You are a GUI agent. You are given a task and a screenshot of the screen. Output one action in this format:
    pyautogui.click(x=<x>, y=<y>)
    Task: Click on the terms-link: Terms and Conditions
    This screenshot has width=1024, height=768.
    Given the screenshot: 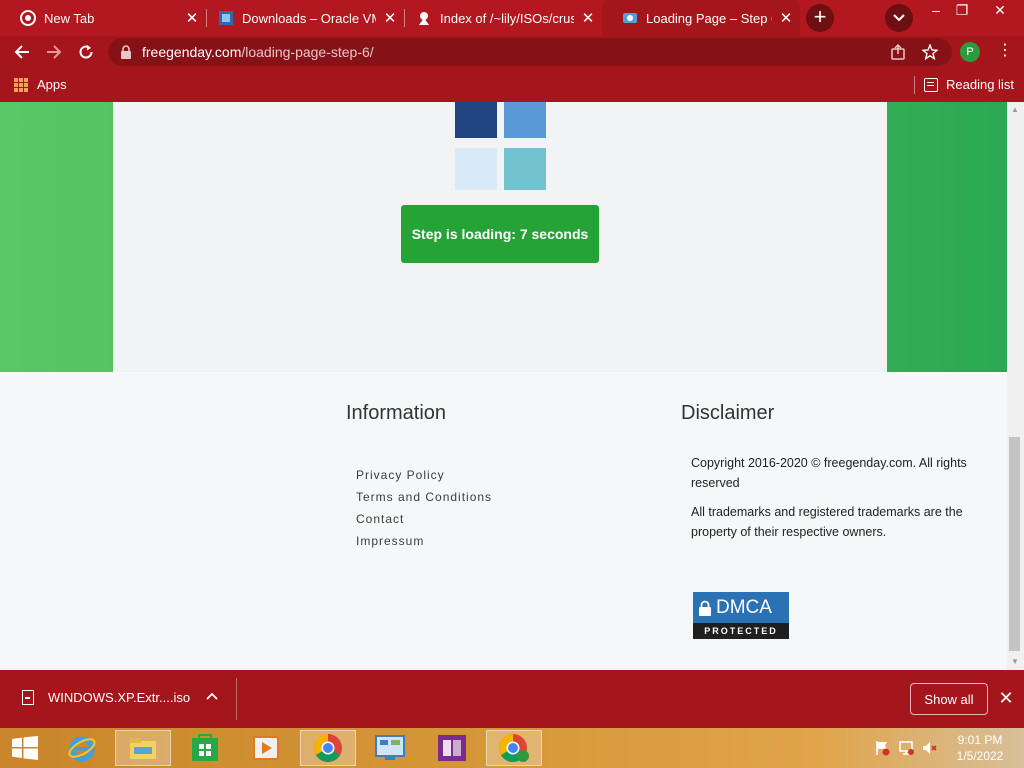 What is the action you would take?
    pyautogui.click(x=424, y=497)
    